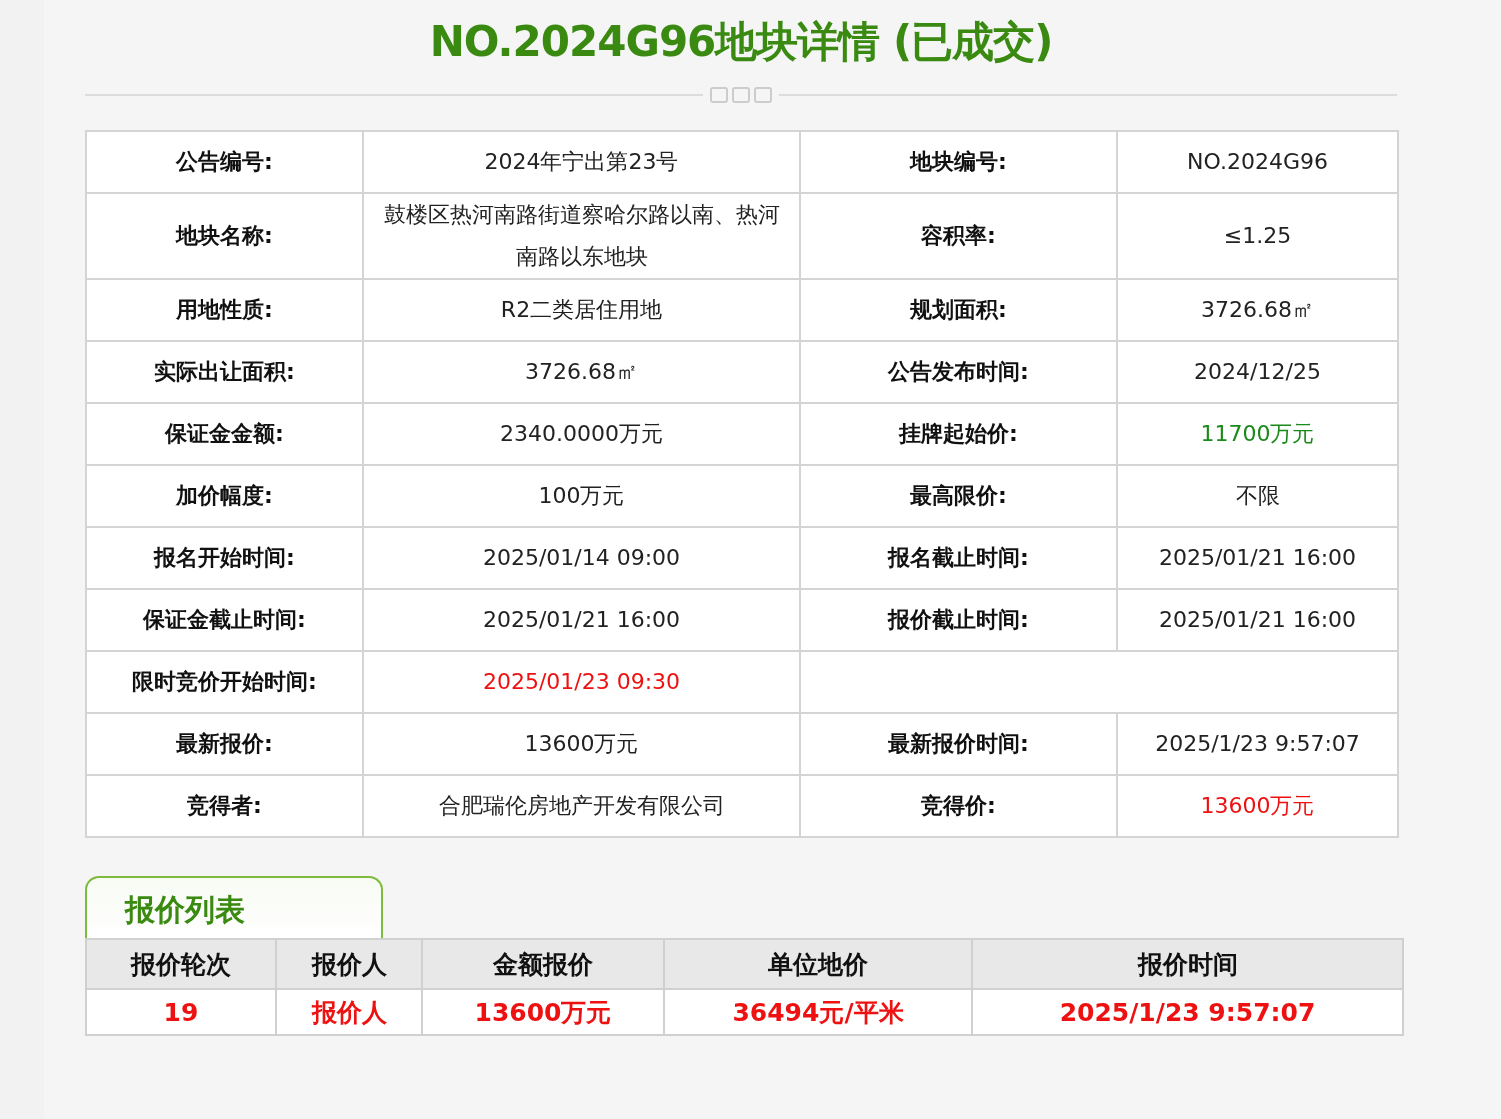  I want to click on field-label: 公告发布时间:, so click(958, 372).